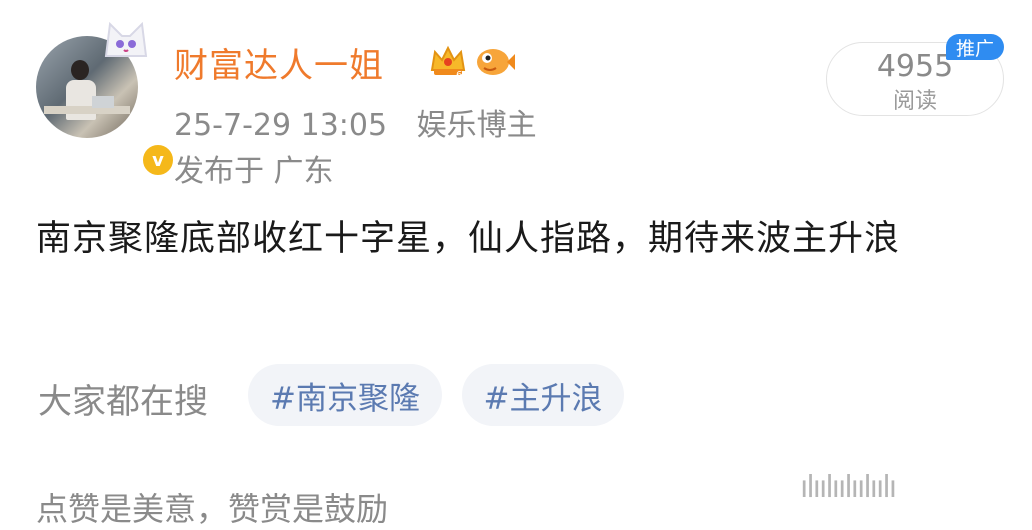 The image size is (1032, 530). I want to click on watermark: ılıılıılıılıılı, so click(848, 487).